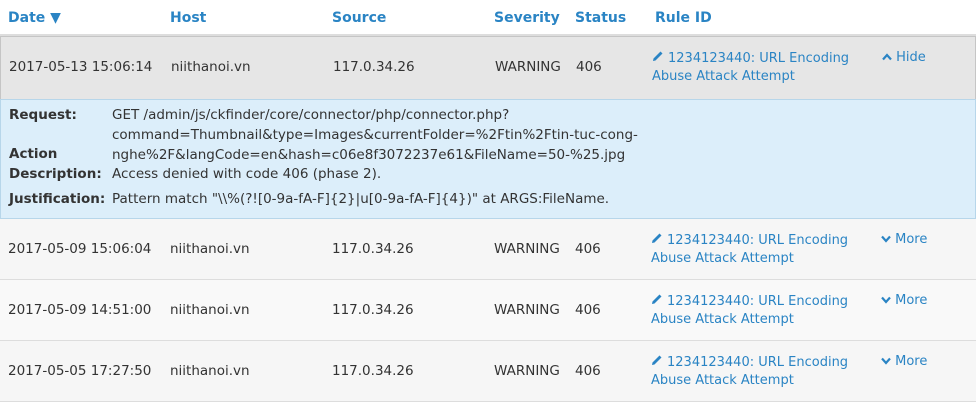 The height and width of the screenshot is (408, 976). What do you see at coordinates (247, 174) in the screenshot?
I see `action-description-value: Access denied with code 406 (phase 2).` at bounding box center [247, 174].